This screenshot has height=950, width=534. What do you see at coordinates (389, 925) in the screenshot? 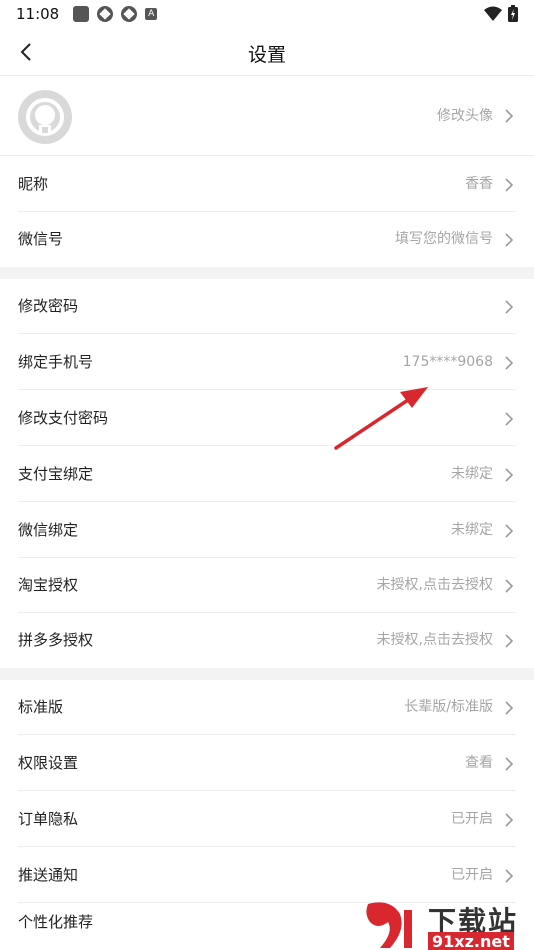
I see `watermark-logo-icon` at bounding box center [389, 925].